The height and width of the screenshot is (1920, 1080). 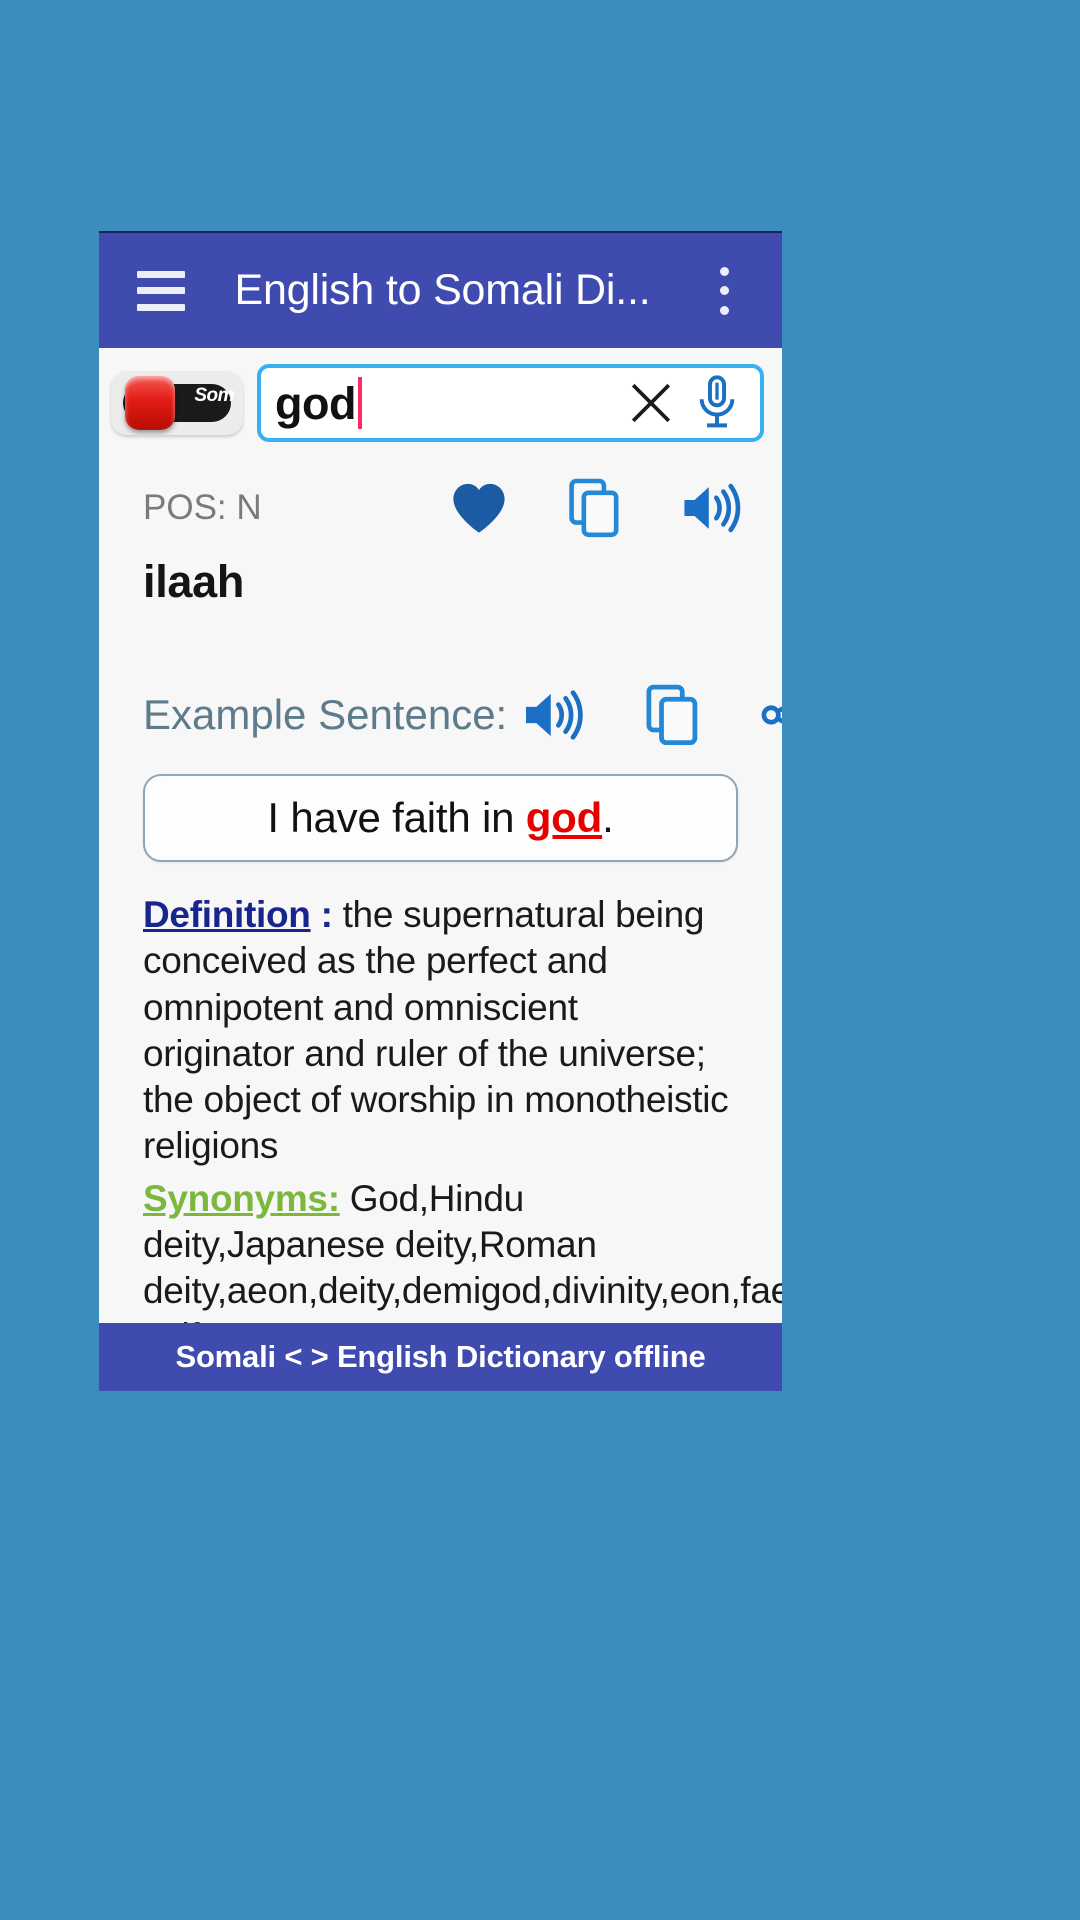 I want to click on sentence-keyword: god, so click(x=564, y=817).